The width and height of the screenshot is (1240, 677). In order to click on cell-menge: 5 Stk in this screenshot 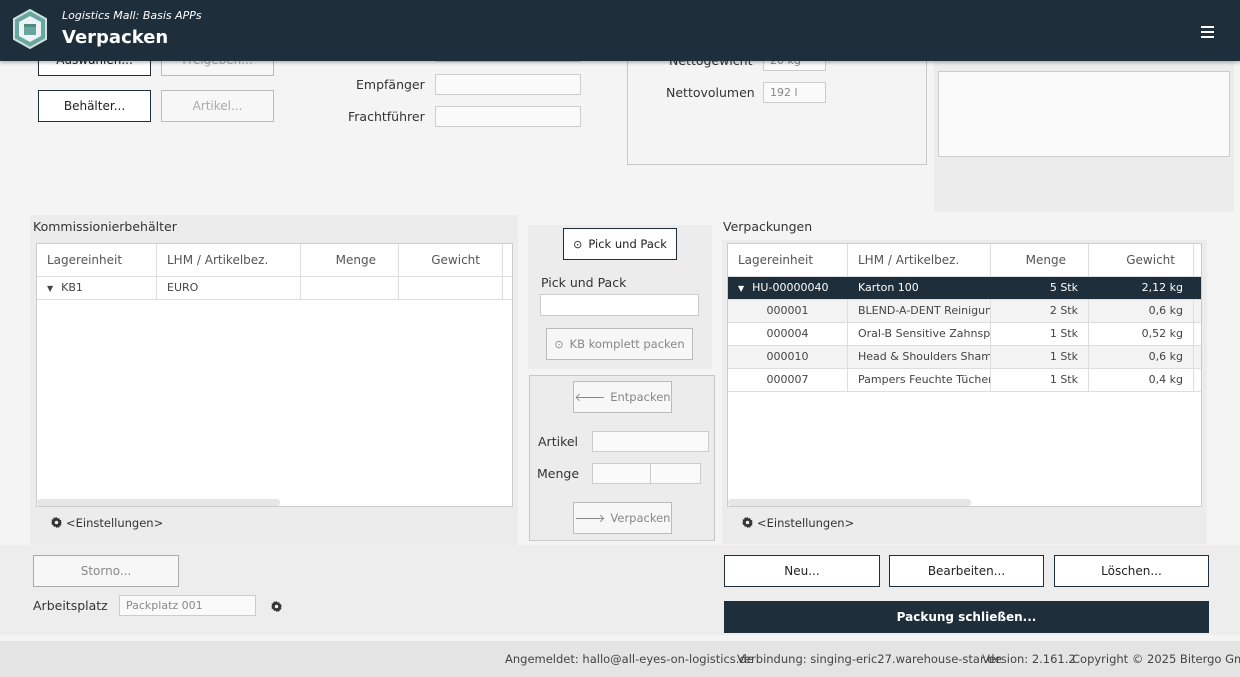, I will do `click(1040, 288)`.